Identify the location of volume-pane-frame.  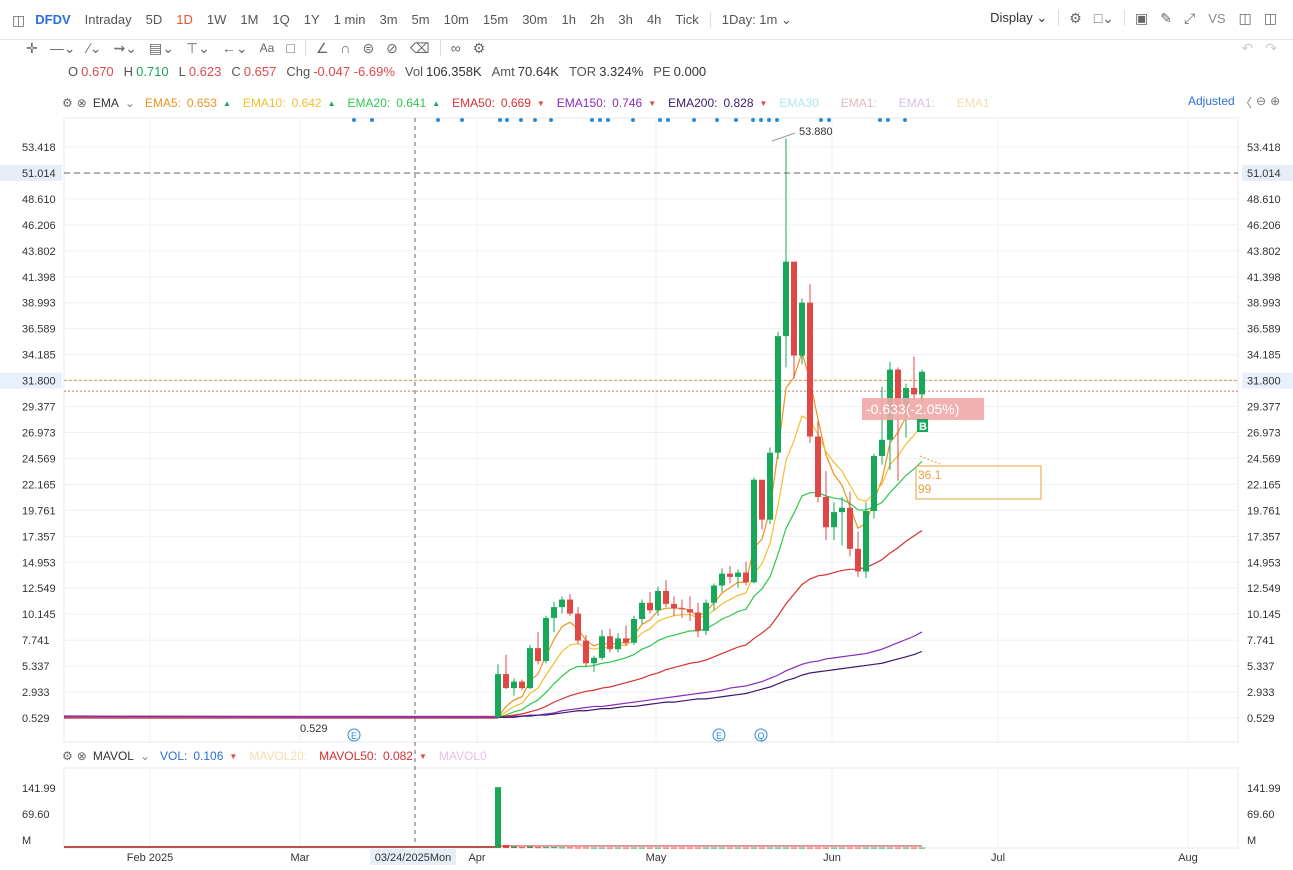
(651, 808).